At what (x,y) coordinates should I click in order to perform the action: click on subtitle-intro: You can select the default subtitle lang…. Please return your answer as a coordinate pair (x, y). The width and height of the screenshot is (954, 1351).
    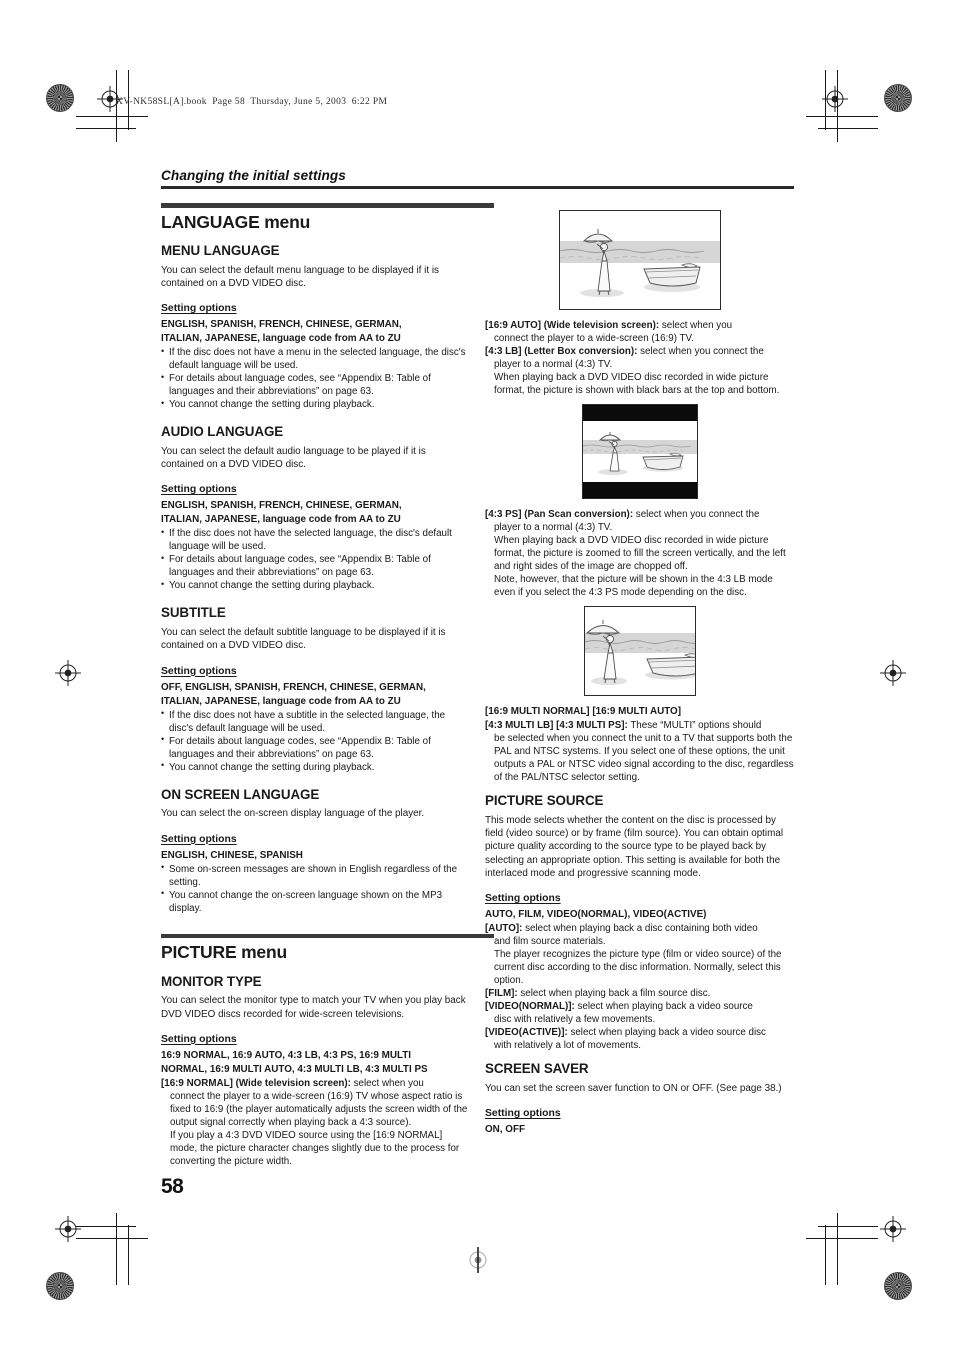
    Looking at the image, I should click on (303, 639).